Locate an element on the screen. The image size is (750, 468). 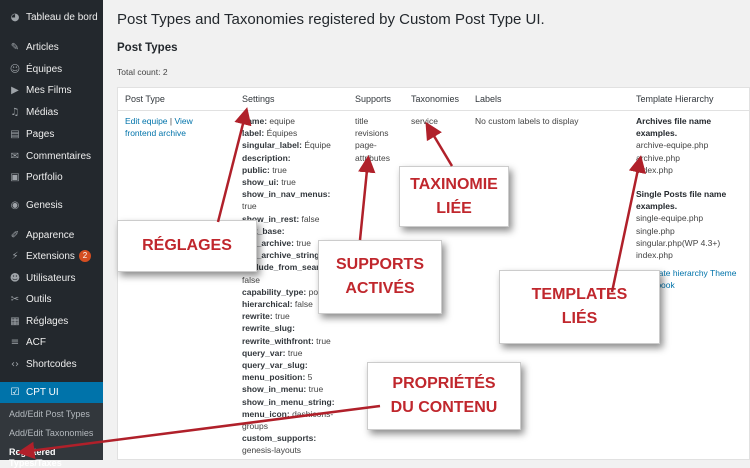
settings-icon: ▦ is located at coordinates (15, 321).